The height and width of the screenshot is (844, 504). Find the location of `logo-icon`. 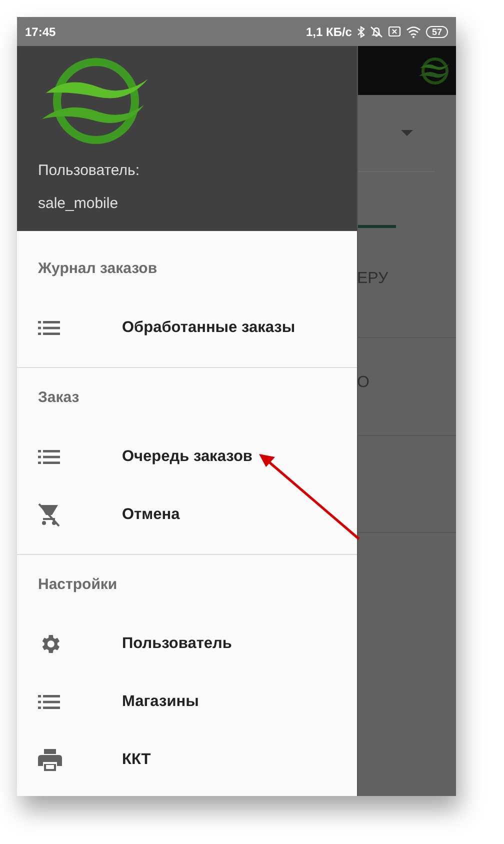

logo-icon is located at coordinates (434, 71).